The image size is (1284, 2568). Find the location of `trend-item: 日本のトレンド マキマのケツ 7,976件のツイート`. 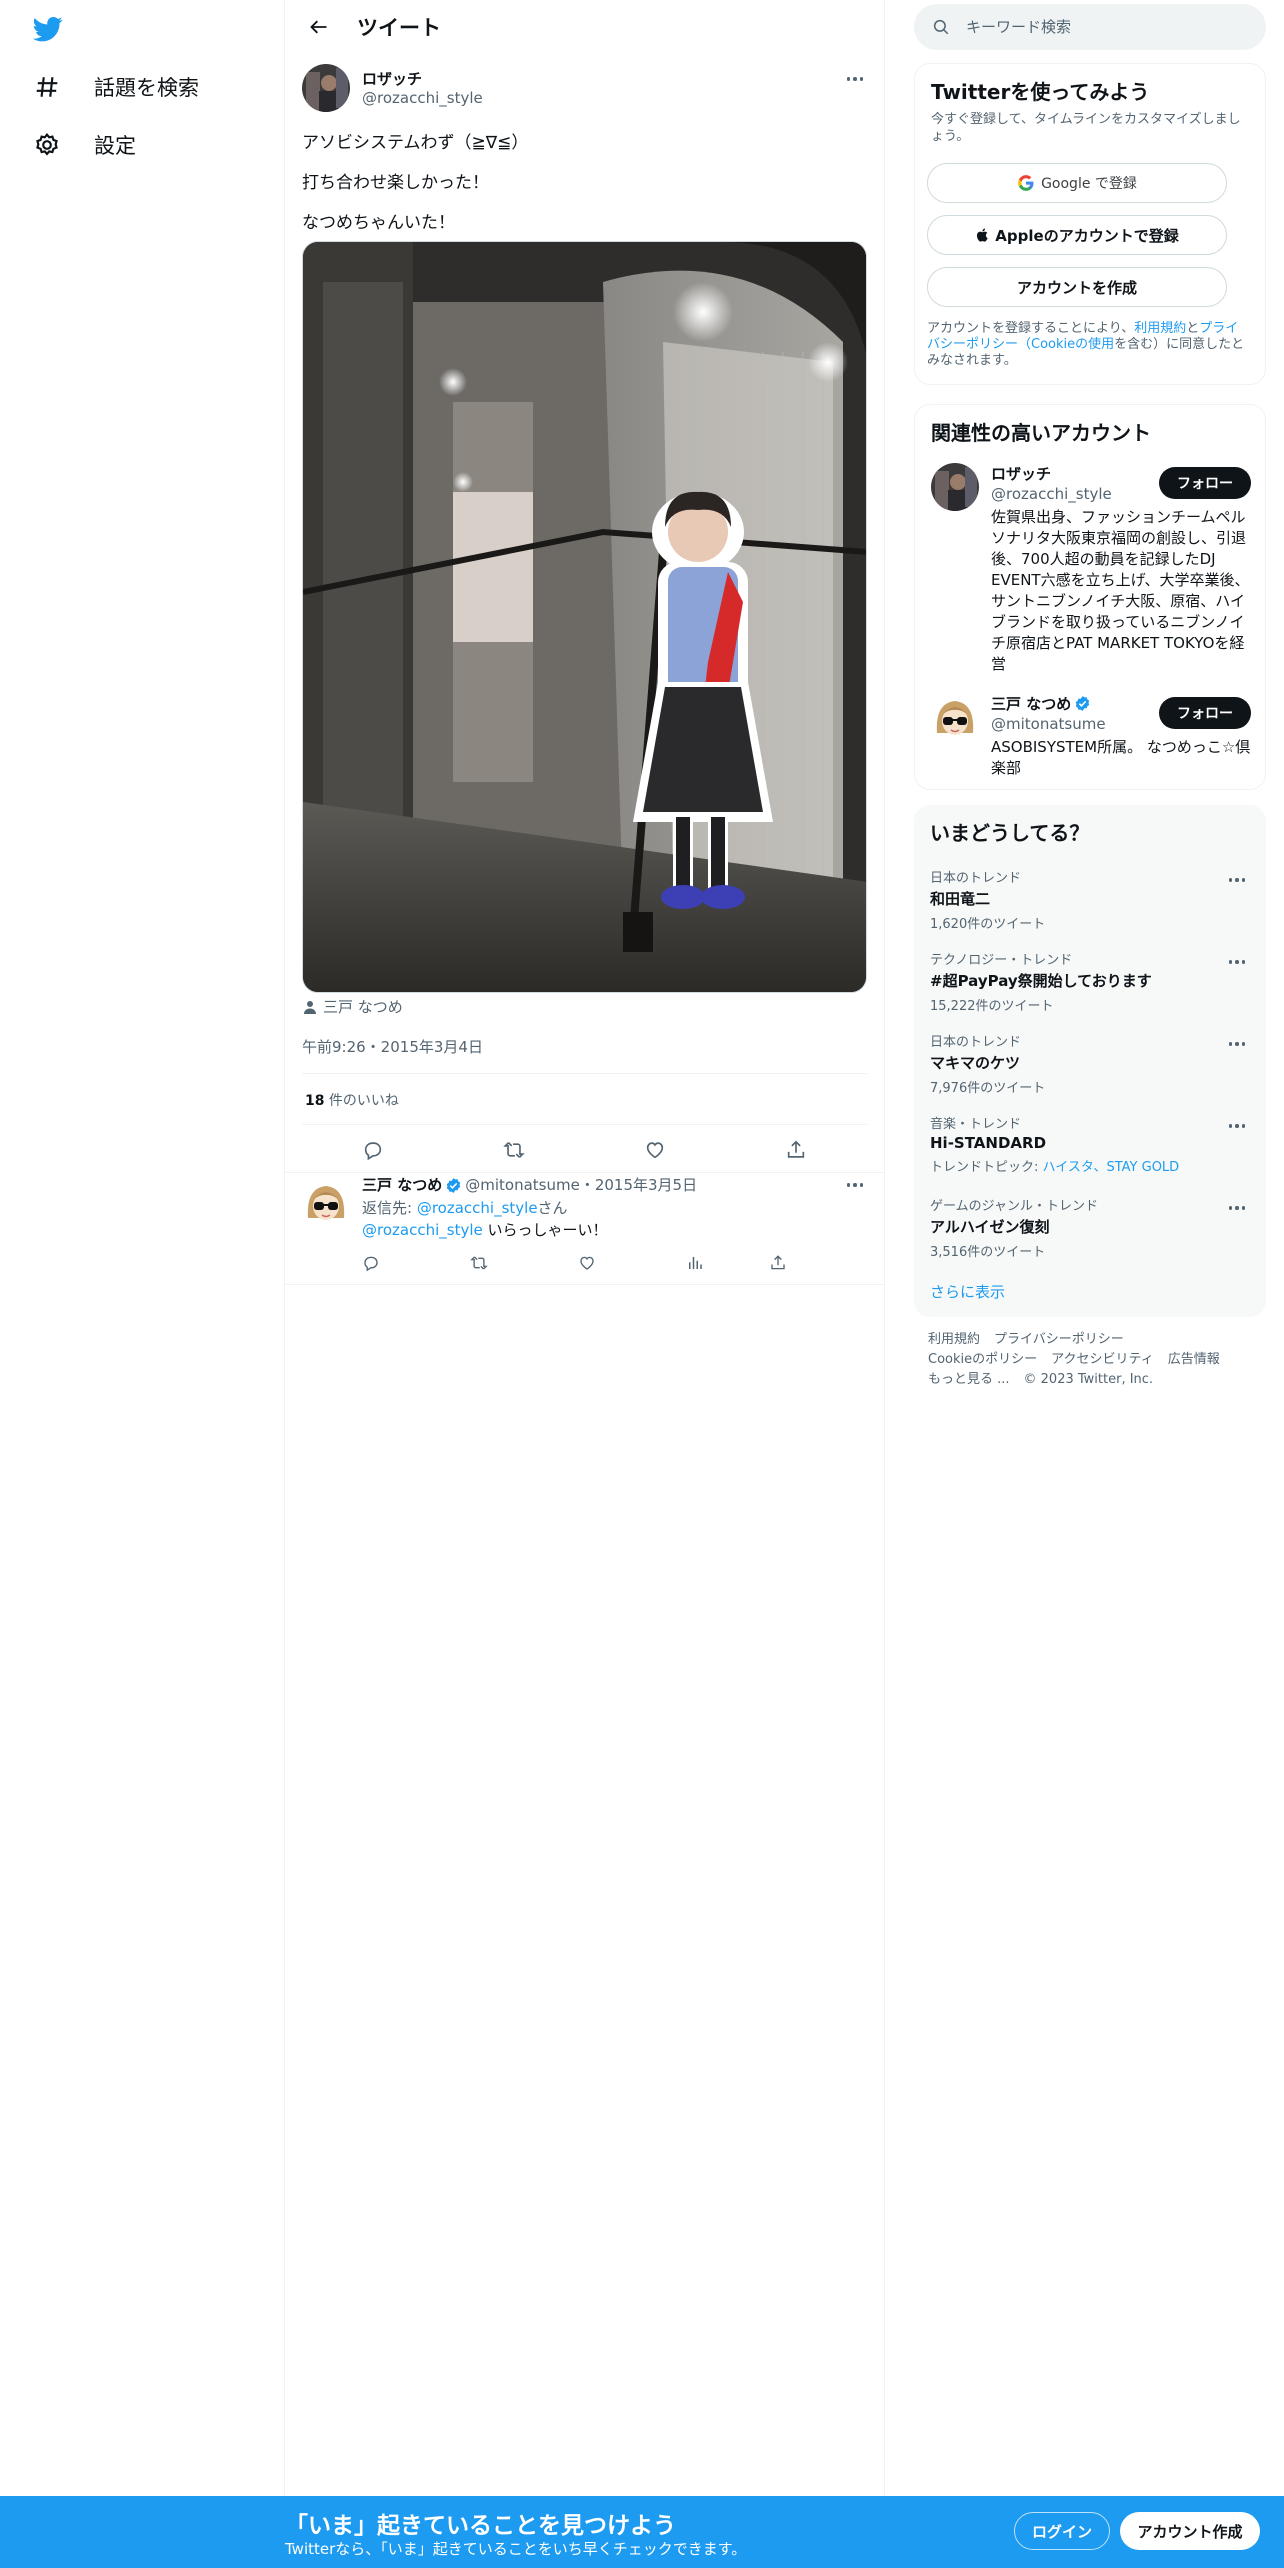

trend-item: 日本のトレンド マキマのケツ 7,976件のツイート is located at coordinates (1090, 1063).